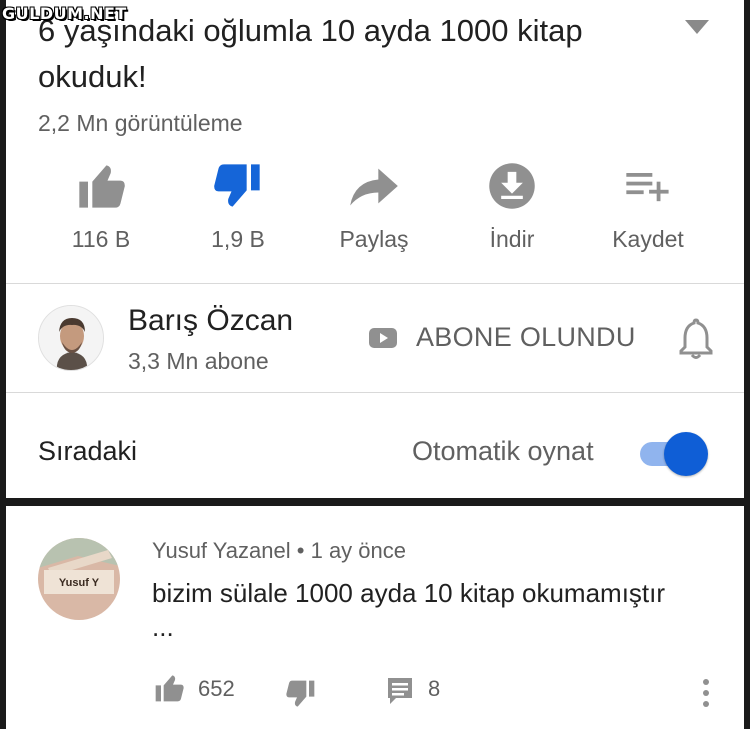 This screenshot has width=750, height=729. I want to click on autoplay-toggle-knob, so click(686, 454).